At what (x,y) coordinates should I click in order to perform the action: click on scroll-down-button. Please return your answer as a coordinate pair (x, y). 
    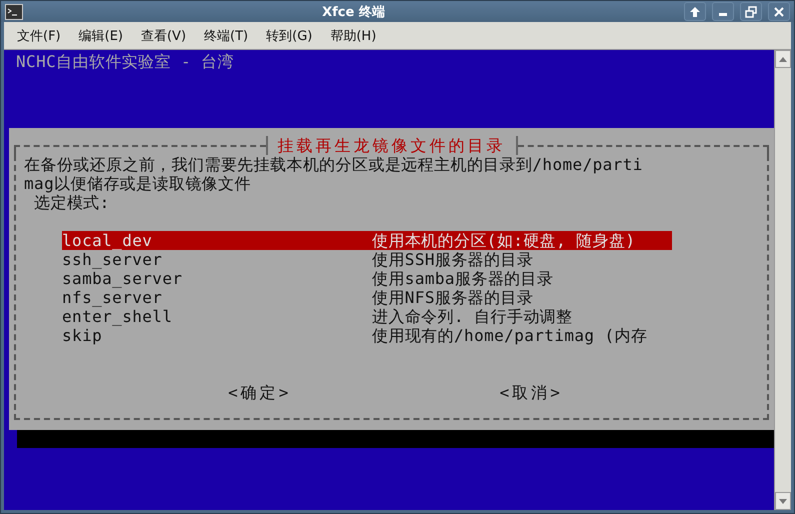
    Looking at the image, I should click on (783, 501).